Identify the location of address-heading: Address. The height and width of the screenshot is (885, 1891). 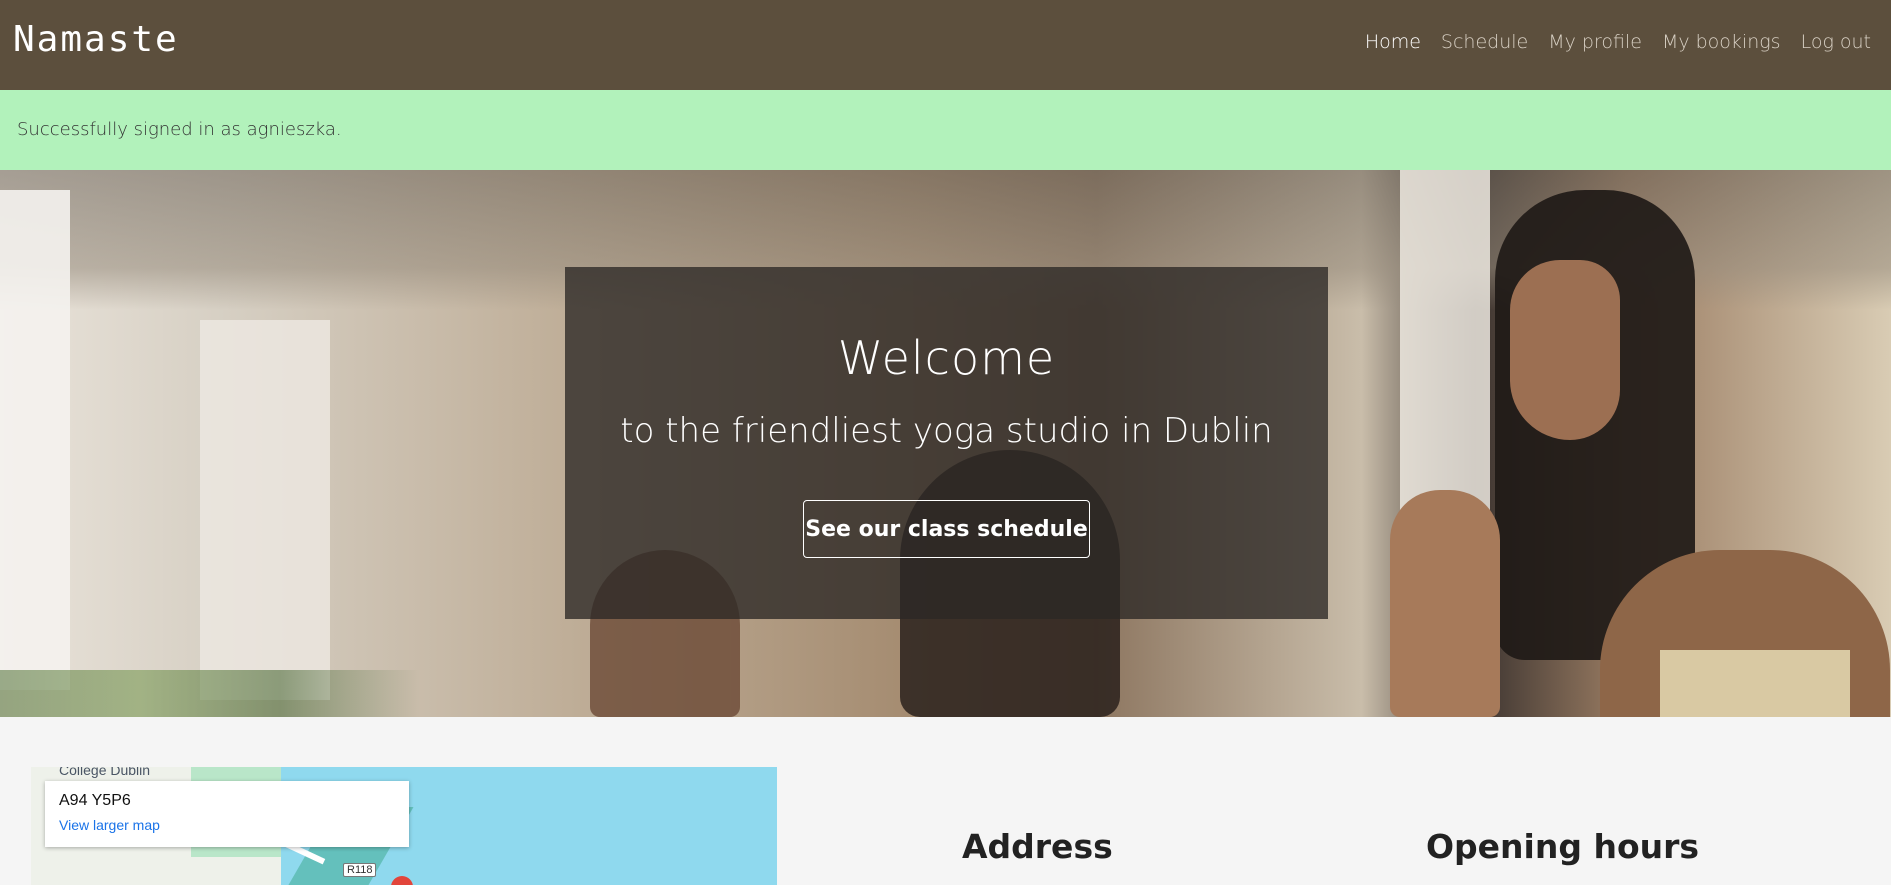
(1037, 846).